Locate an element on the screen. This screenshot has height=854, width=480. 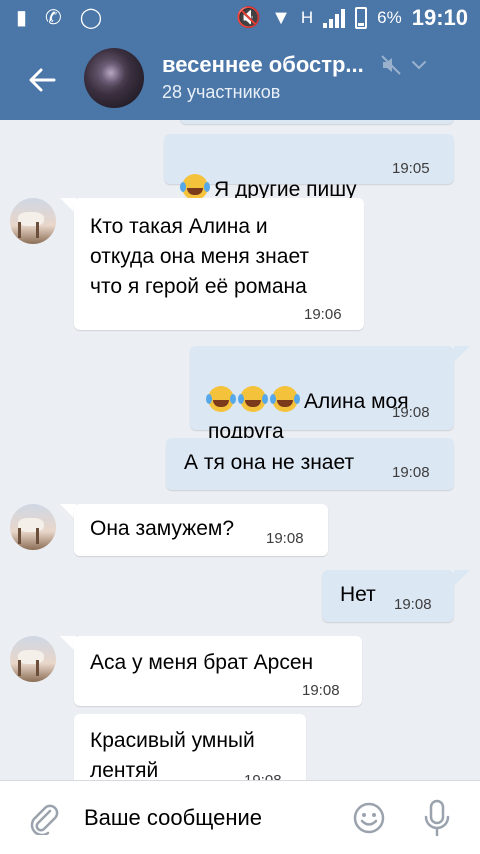
battery-percent: 6% is located at coordinates (389, 17).